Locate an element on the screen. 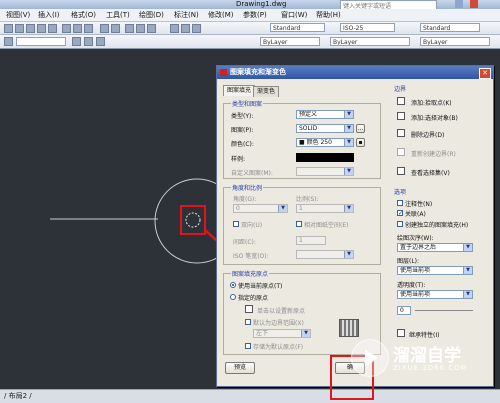  menu-view: 视图(V) is located at coordinates (18, 15).